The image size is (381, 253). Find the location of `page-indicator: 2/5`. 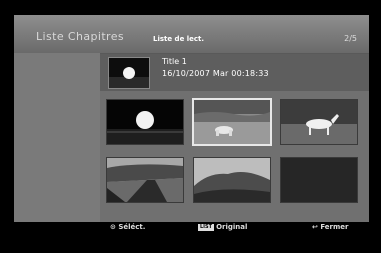

page-indicator: 2/5 is located at coordinates (350, 38).